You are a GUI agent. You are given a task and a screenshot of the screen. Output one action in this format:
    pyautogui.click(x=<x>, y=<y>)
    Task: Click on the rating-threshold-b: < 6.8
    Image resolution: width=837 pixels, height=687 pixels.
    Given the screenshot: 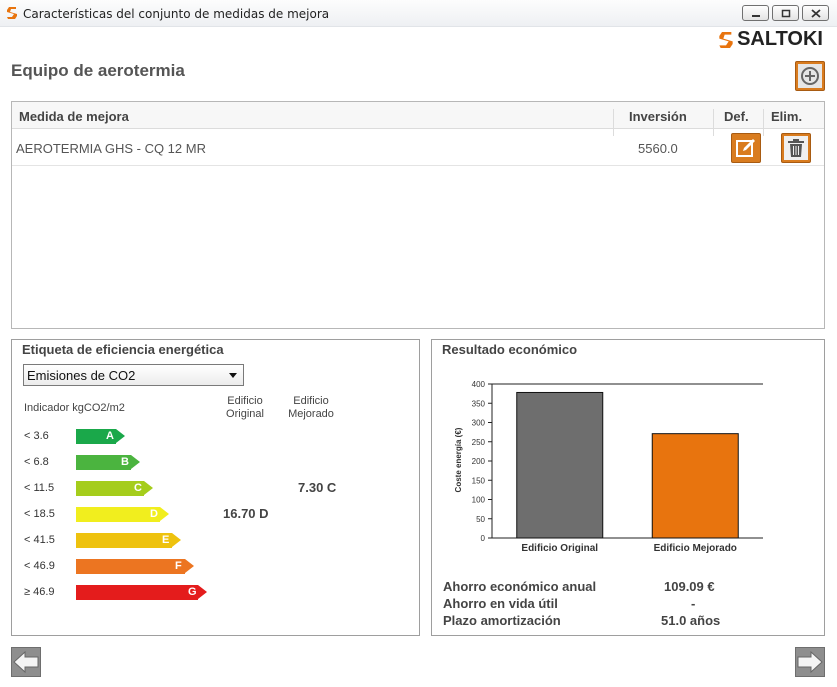 What is the action you would take?
    pyautogui.click(x=36, y=462)
    